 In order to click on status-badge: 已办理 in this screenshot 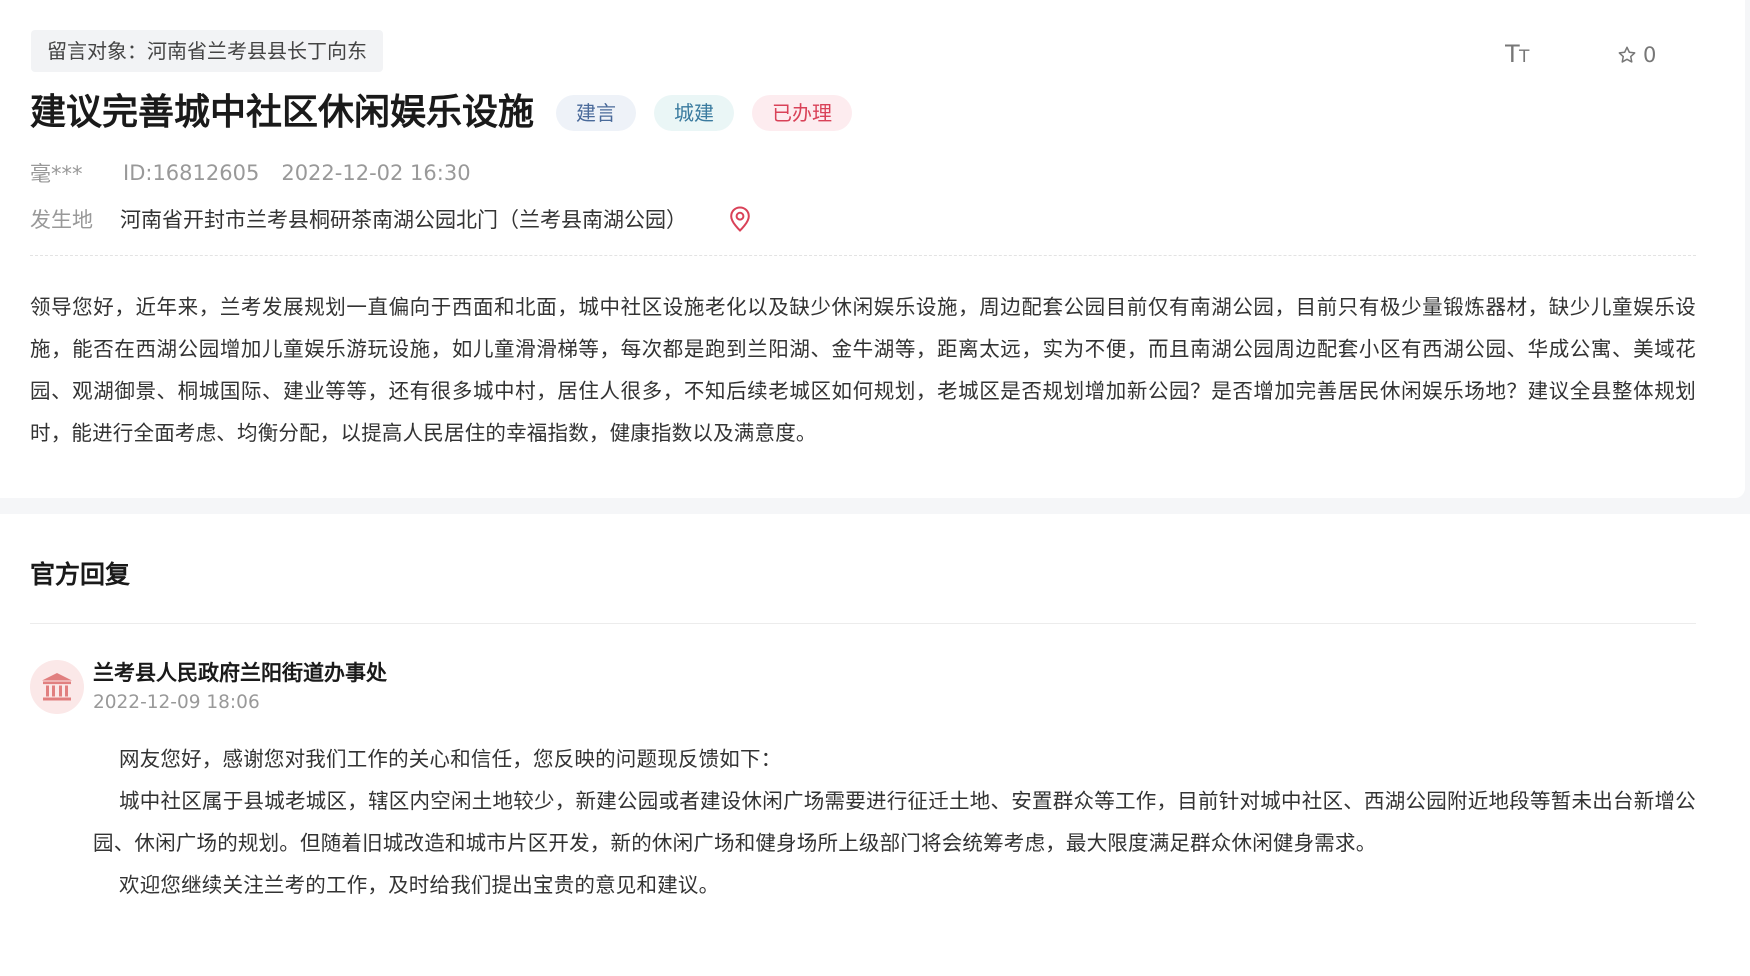, I will do `click(802, 113)`.